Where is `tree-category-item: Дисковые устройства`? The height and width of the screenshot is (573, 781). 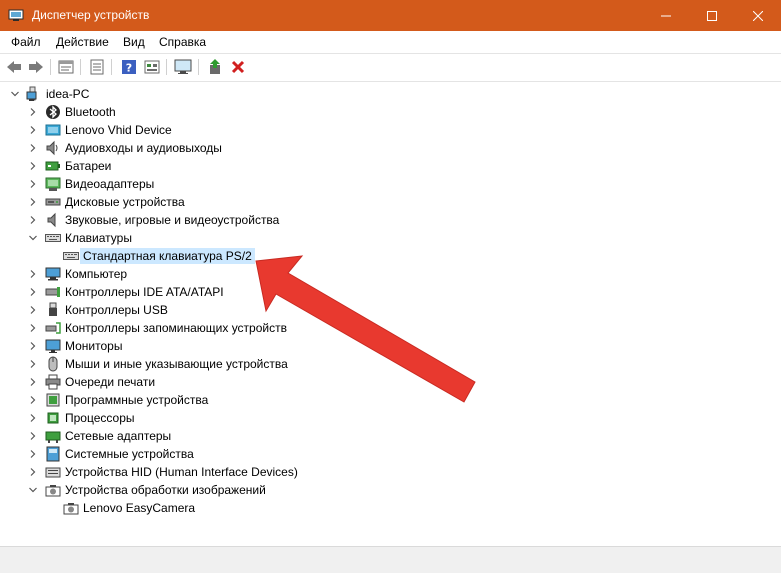
tree-category-item: Дисковые устройства is located at coordinates (107, 202).